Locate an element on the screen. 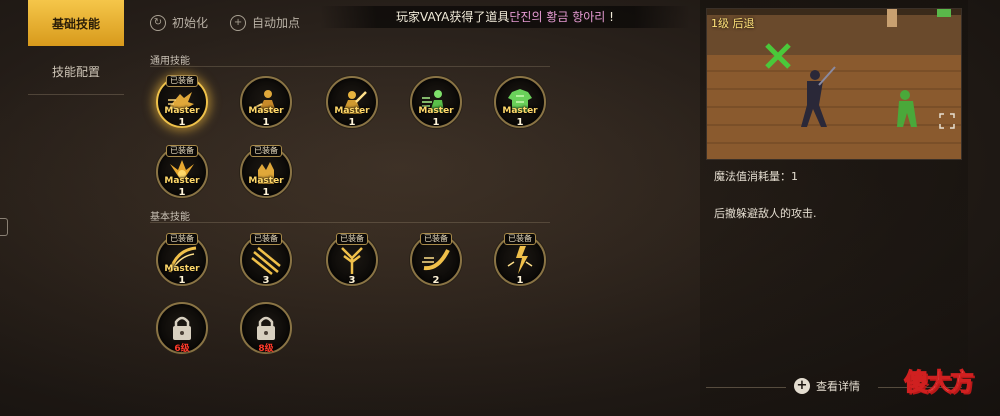 This screenshot has width=1000, height=416. skill-level: 2 is located at coordinates (436, 280).